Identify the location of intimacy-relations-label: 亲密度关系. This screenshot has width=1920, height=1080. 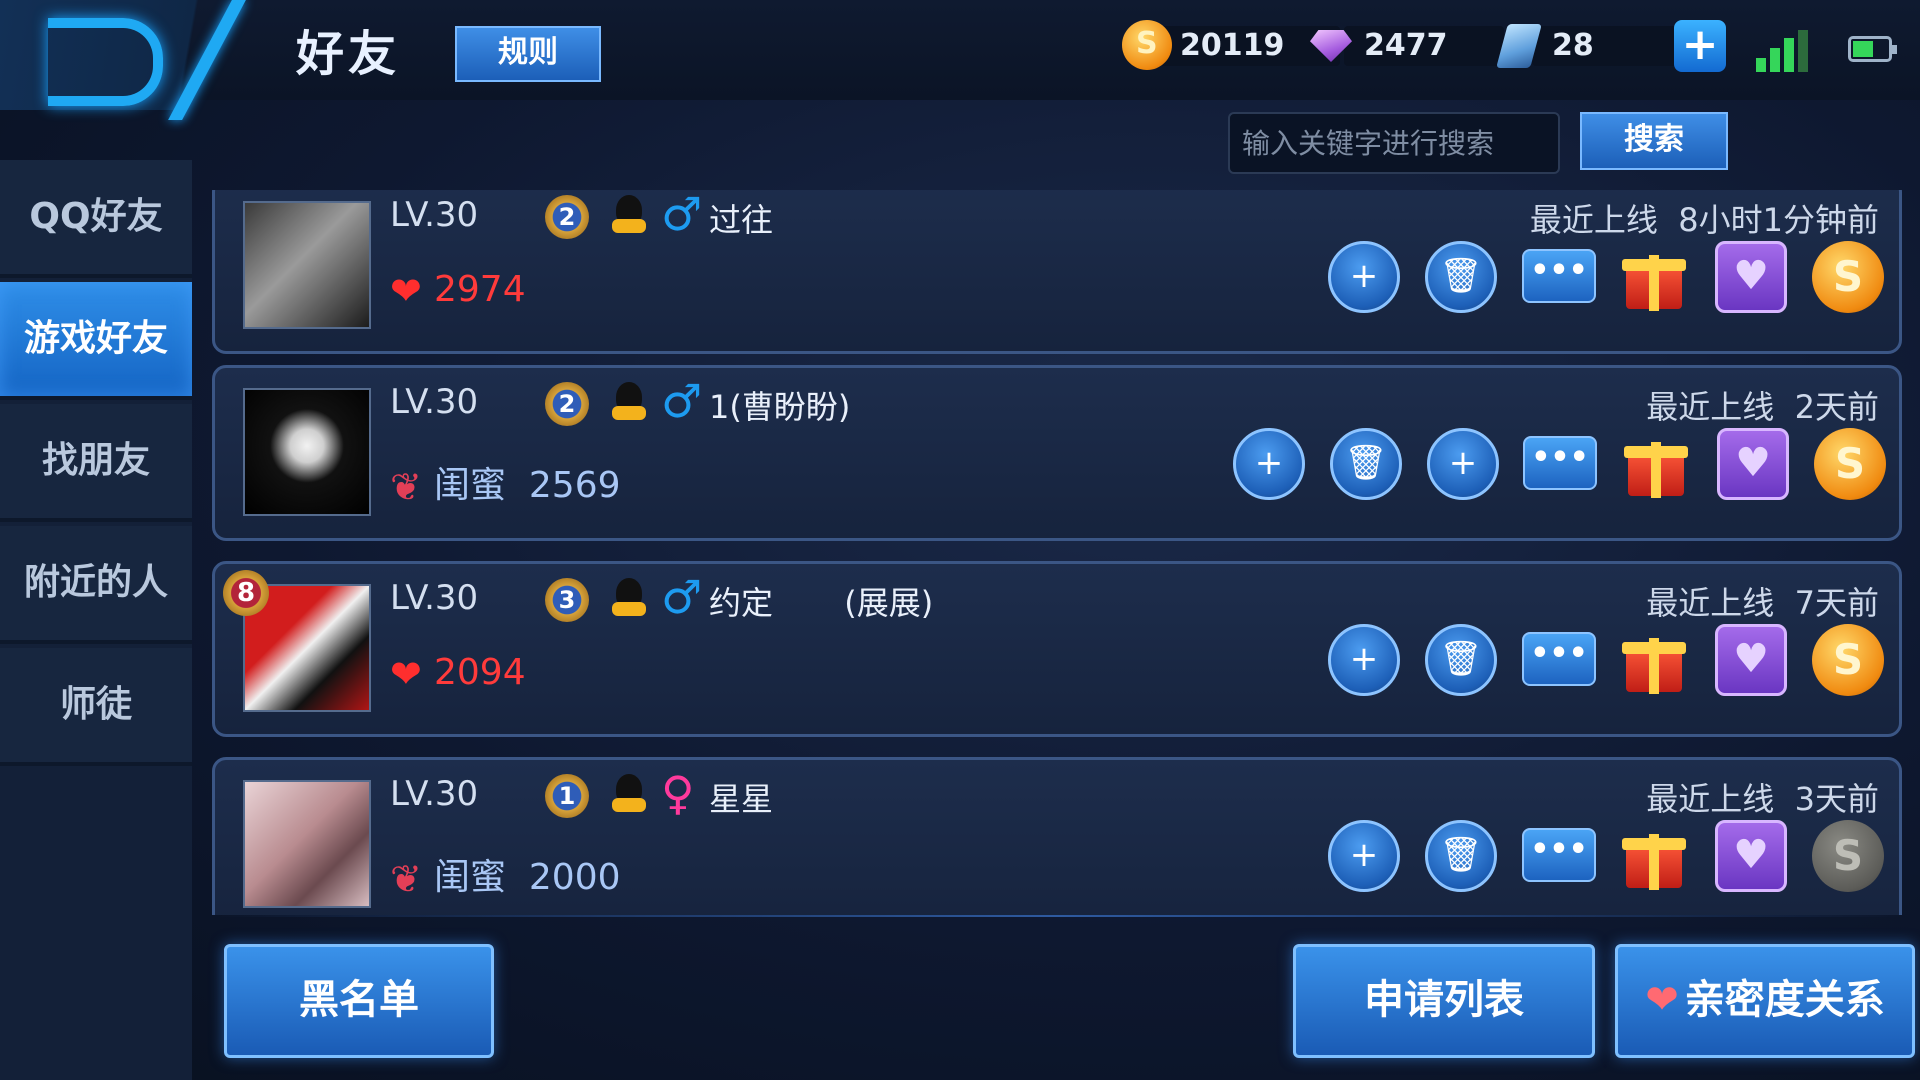
(1784, 1000).